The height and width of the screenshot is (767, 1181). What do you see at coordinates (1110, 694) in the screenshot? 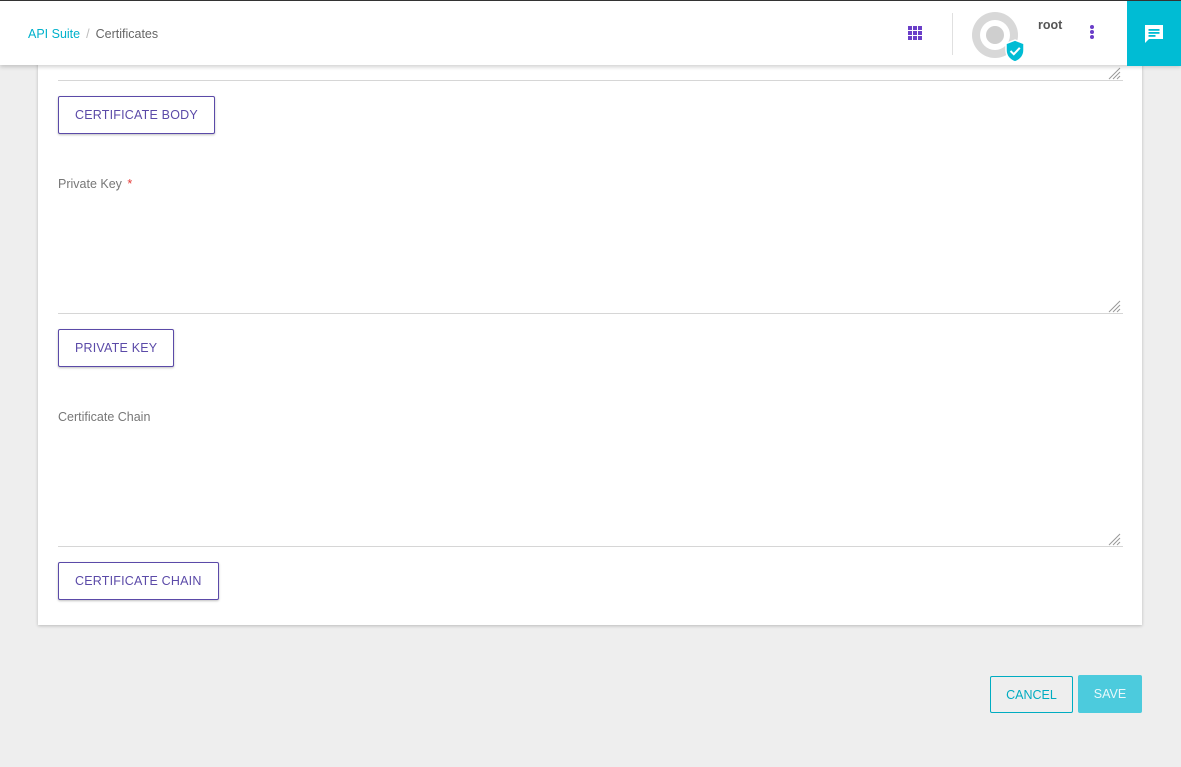
I see `save-button: SAVE` at bounding box center [1110, 694].